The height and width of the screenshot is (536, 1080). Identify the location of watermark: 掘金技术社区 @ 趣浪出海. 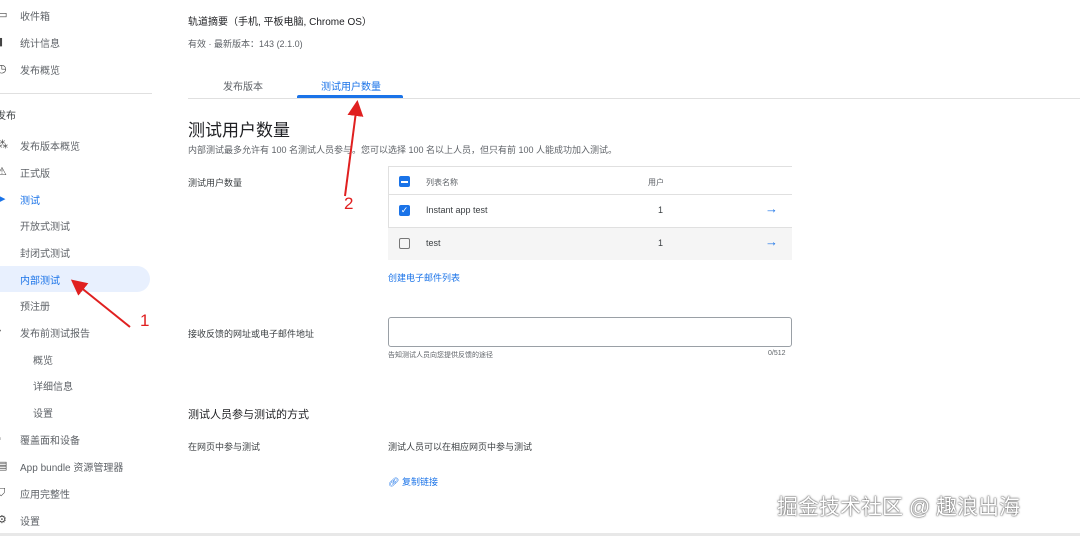
(898, 507).